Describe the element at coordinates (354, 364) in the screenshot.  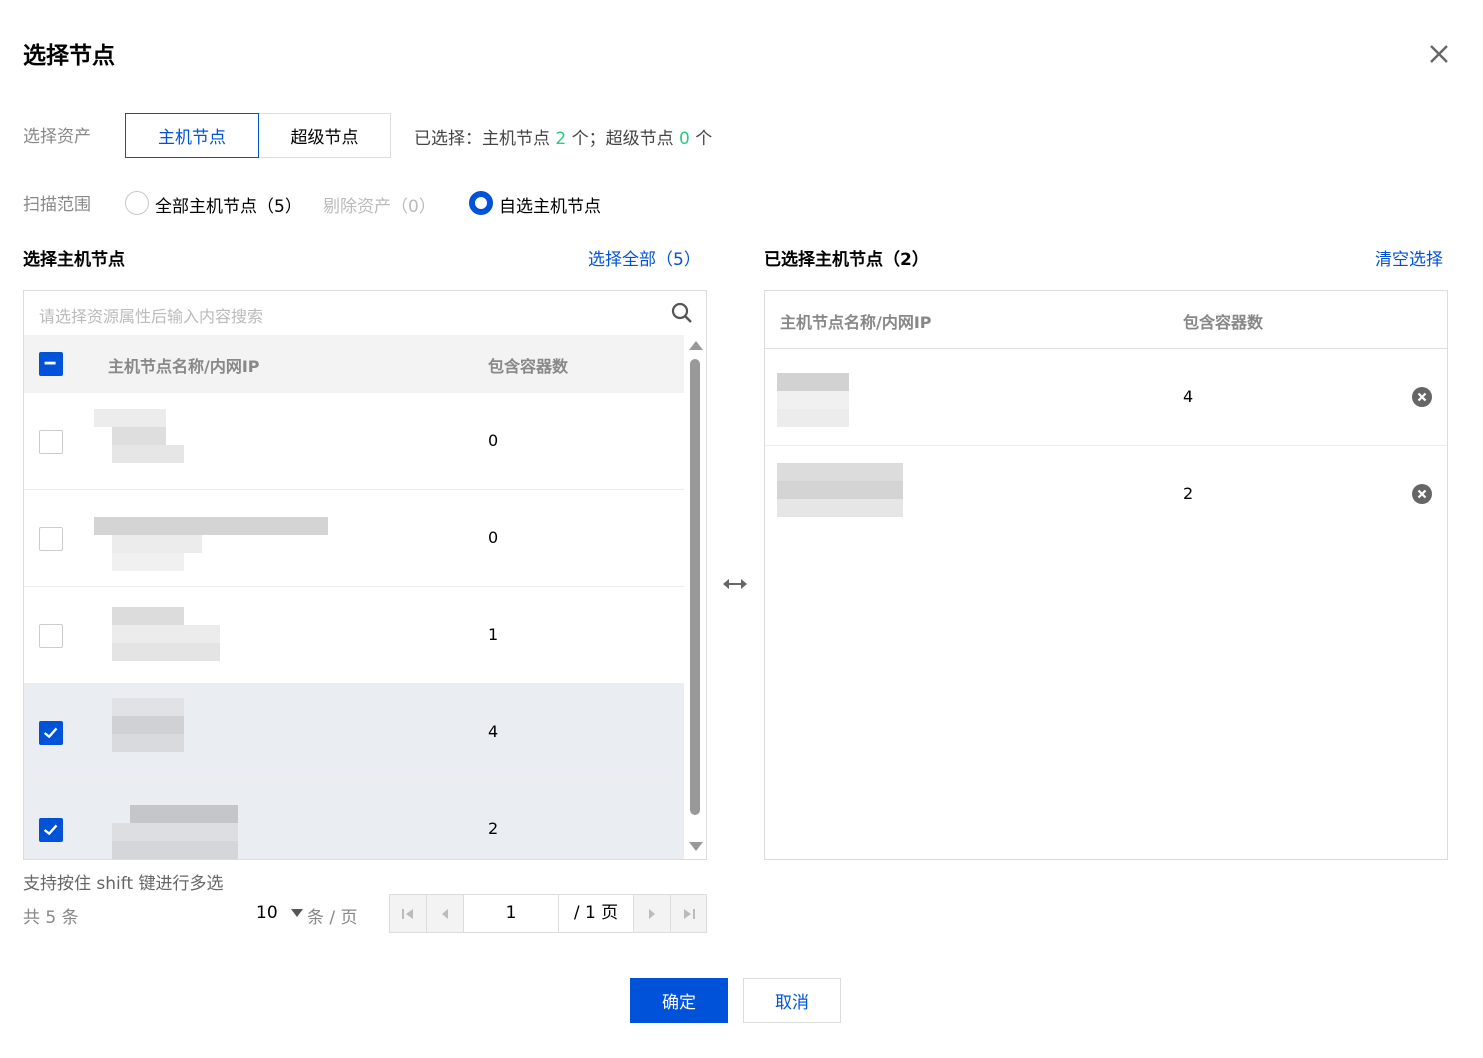
I see `table-header: 主机节点名称/内网IP 包含容器数` at that location.